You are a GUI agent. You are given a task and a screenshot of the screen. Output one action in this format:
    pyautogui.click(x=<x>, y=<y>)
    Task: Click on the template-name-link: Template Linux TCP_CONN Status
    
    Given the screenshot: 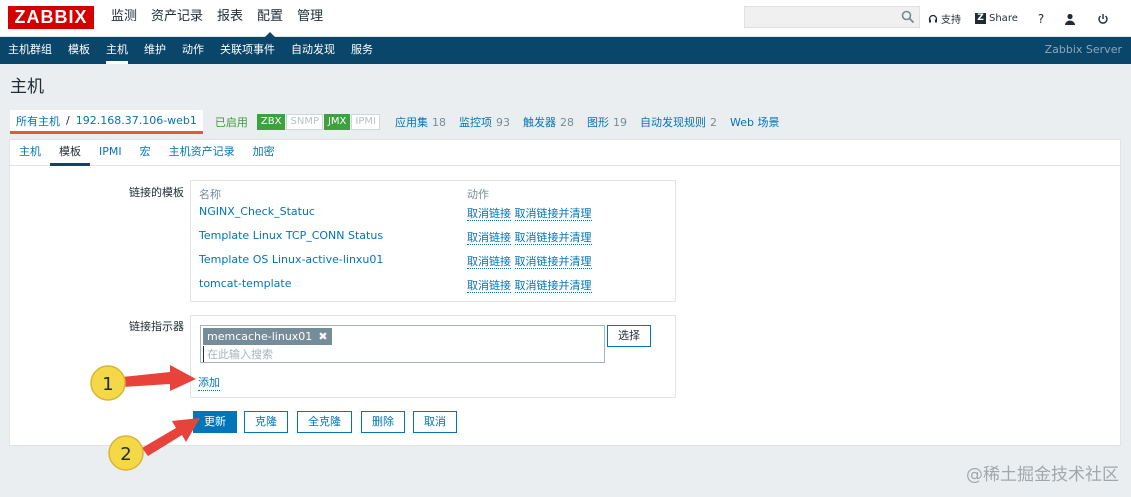 What is the action you would take?
    pyautogui.click(x=291, y=235)
    